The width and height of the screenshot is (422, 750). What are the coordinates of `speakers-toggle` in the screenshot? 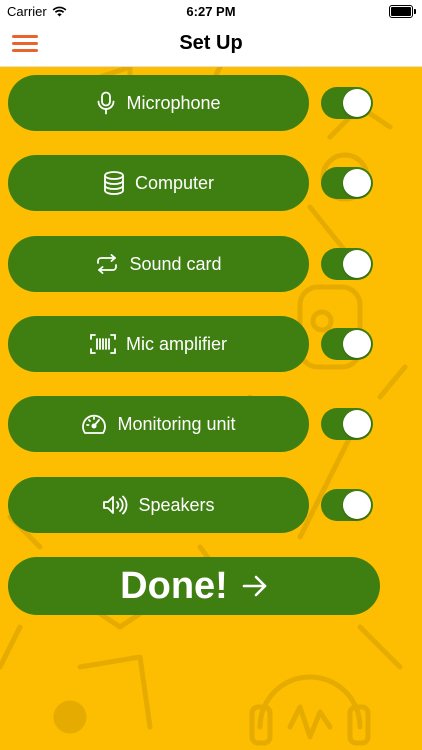 It's located at (347, 505).